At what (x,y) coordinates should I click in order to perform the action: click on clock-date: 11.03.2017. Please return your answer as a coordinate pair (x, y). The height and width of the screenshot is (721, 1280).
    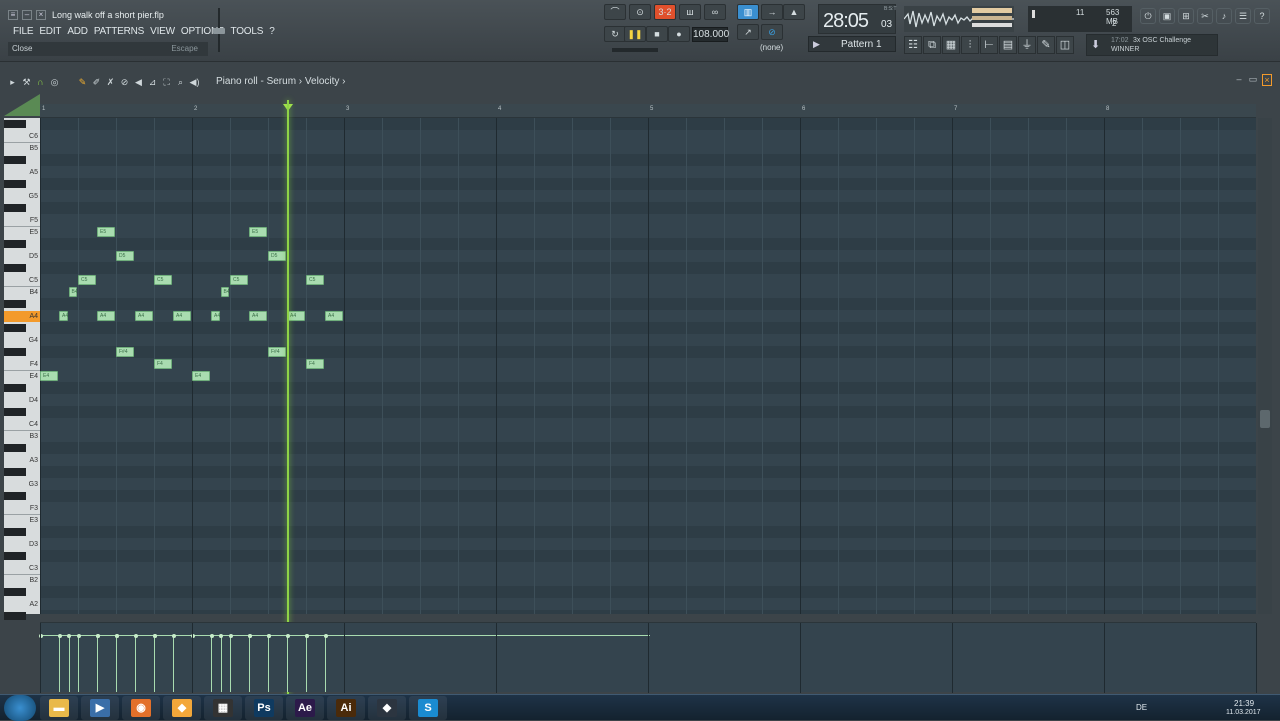
    Looking at the image, I should click on (1243, 712).